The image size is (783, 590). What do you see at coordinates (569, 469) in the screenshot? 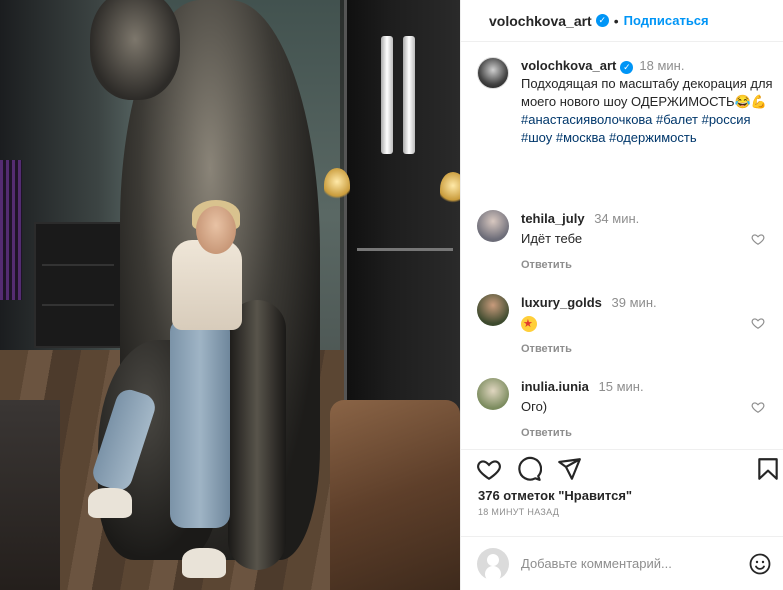
I see `share-icon` at bounding box center [569, 469].